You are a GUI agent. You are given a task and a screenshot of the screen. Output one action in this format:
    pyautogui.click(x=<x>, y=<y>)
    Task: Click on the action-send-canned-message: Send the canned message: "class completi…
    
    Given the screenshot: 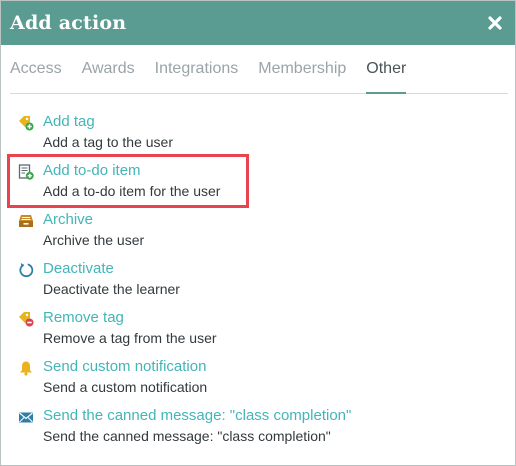 What is the action you would take?
    pyautogui.click(x=266, y=430)
    